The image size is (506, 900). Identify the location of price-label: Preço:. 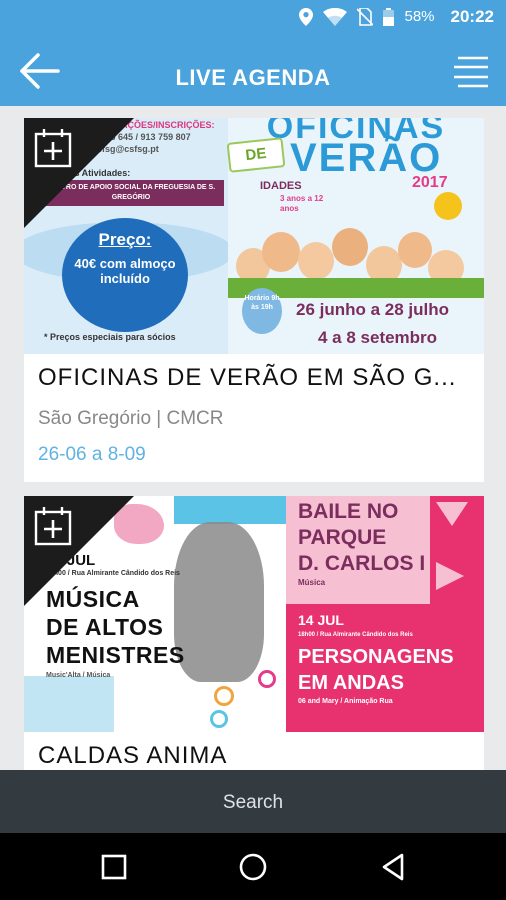
(125, 239).